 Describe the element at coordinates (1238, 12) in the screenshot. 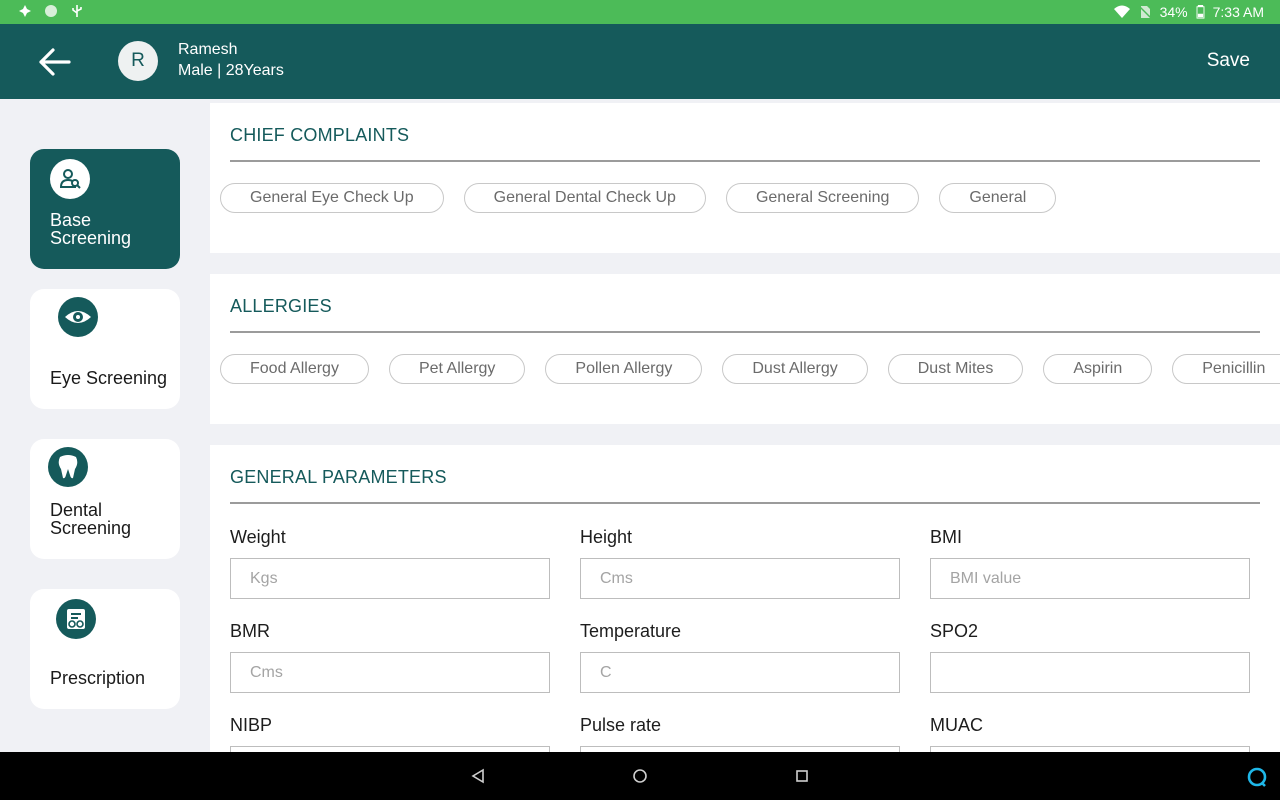

I see `clock: 7:33 AM` at that location.